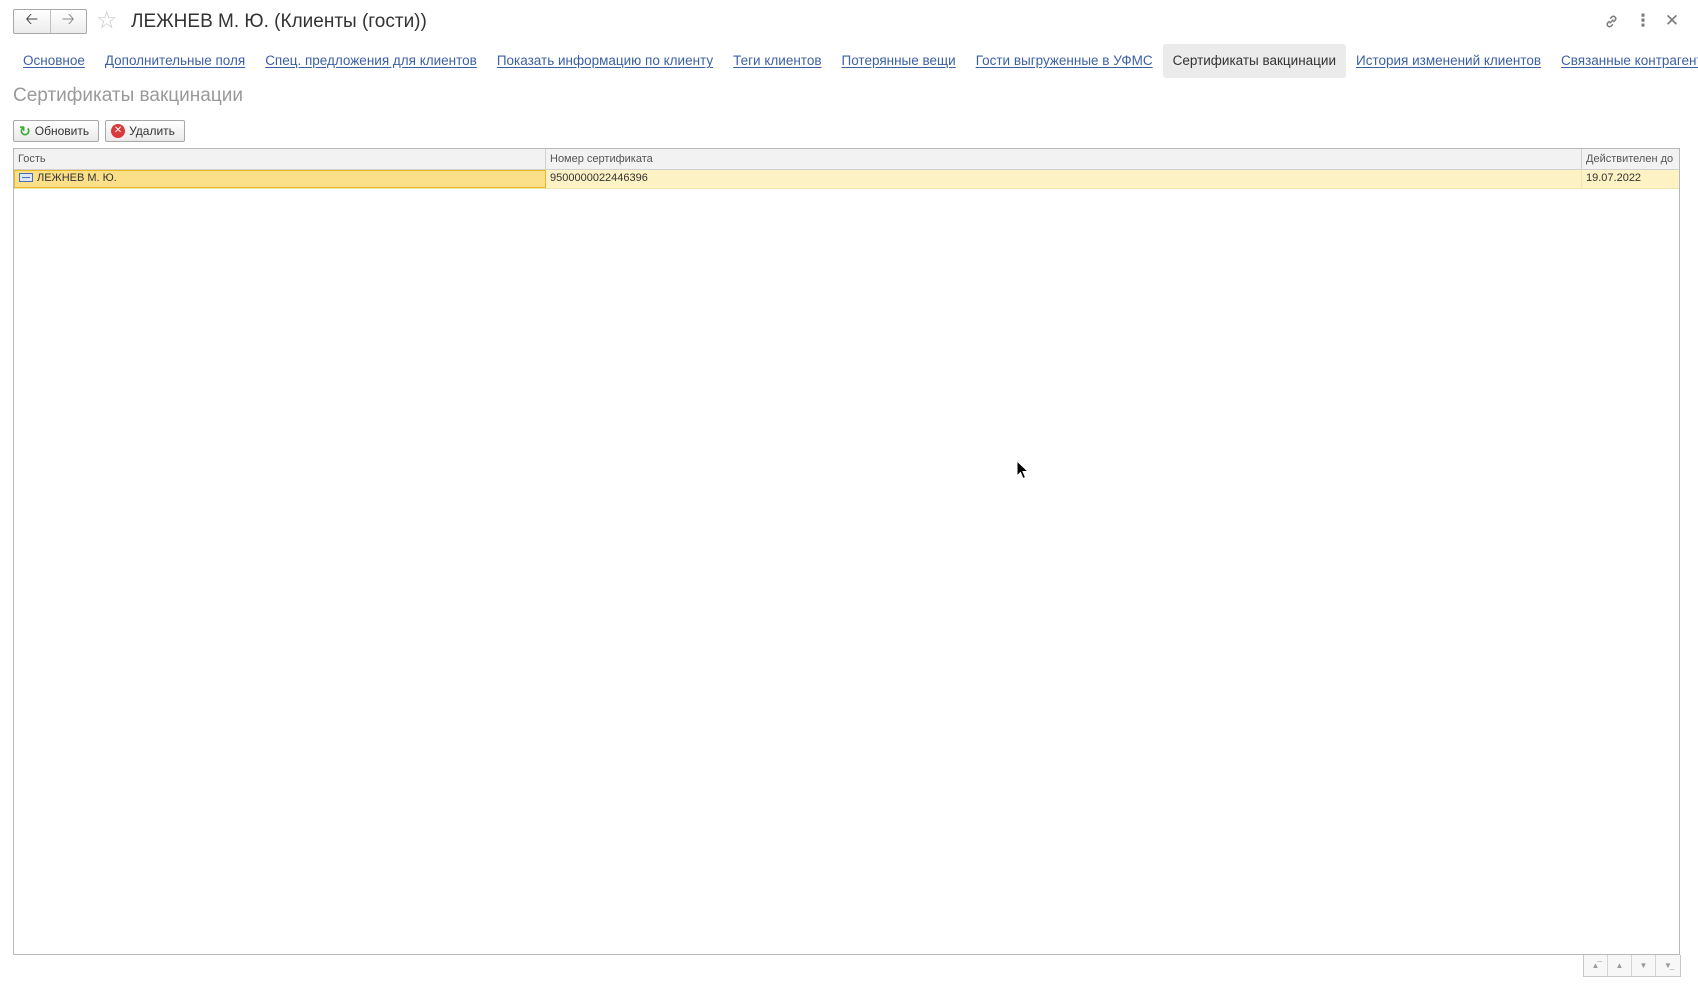 The image size is (1698, 988). I want to click on link-icon, so click(1611, 21).